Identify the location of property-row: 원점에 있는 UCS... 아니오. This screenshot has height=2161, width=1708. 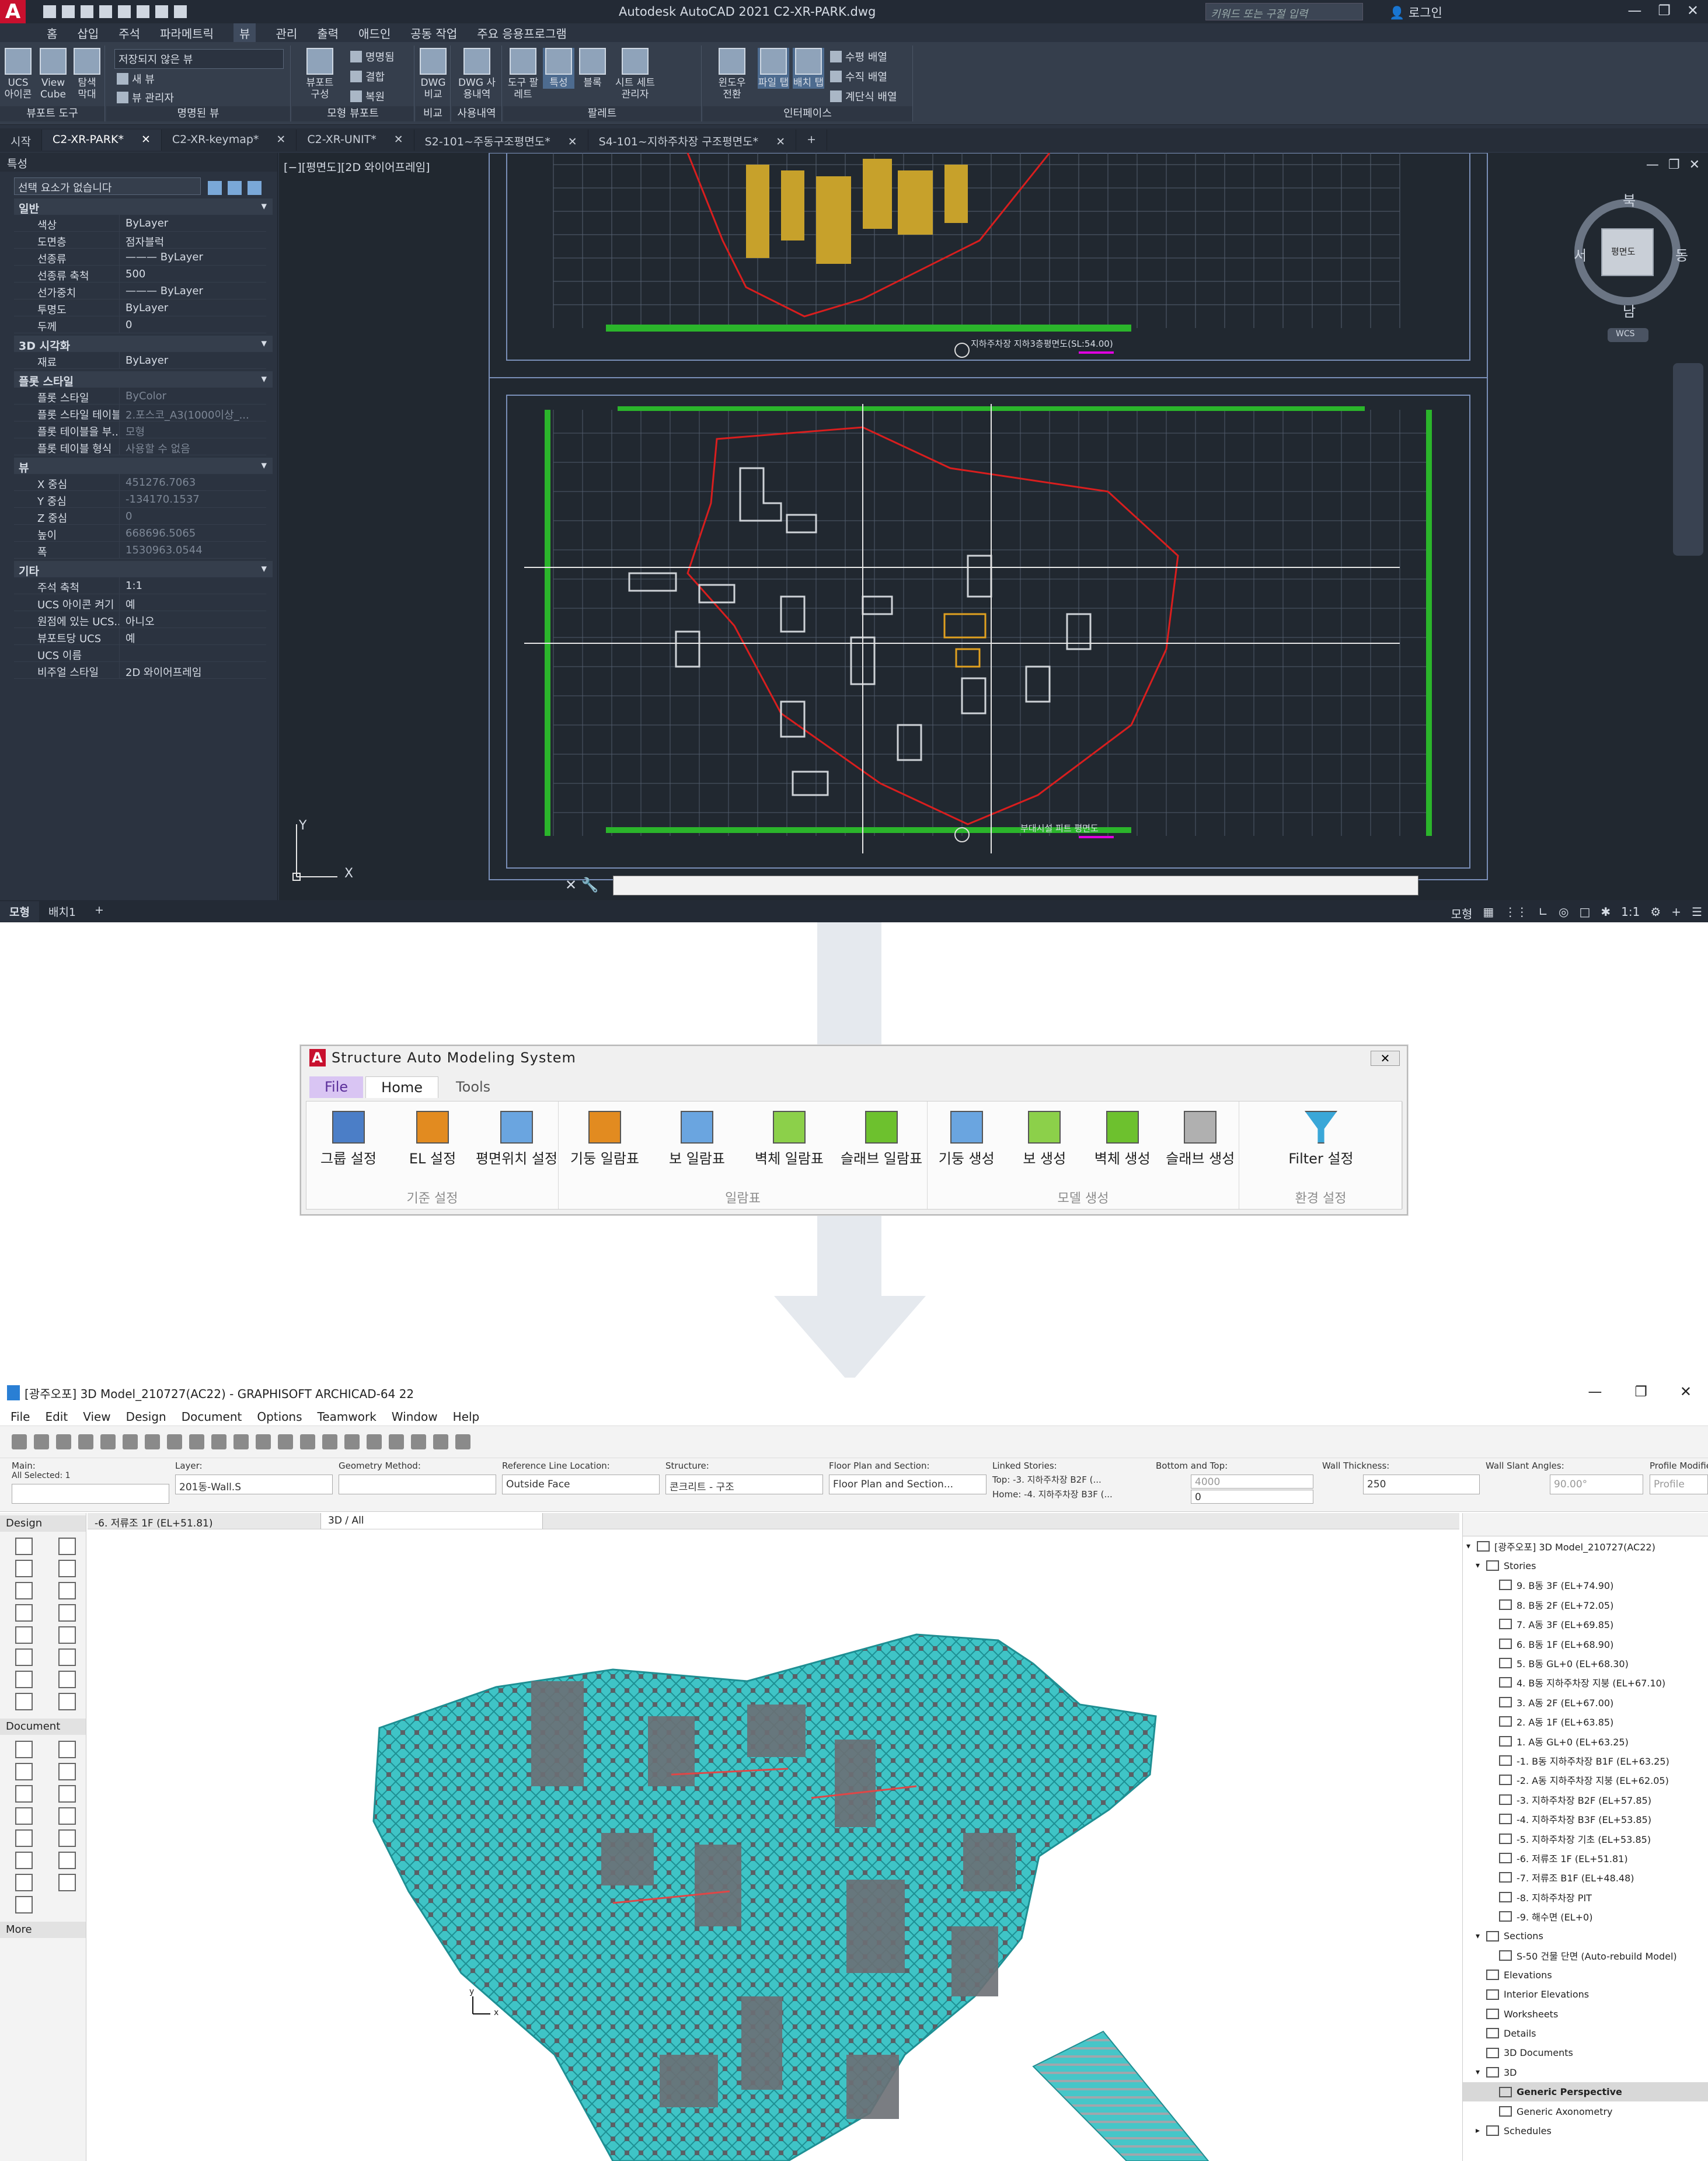
(140, 619).